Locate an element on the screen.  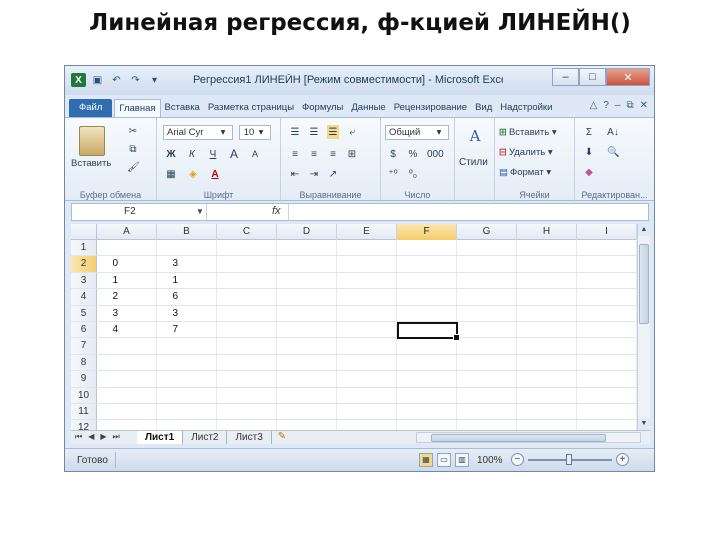
cell-c1 is located at coordinates (247, 248).